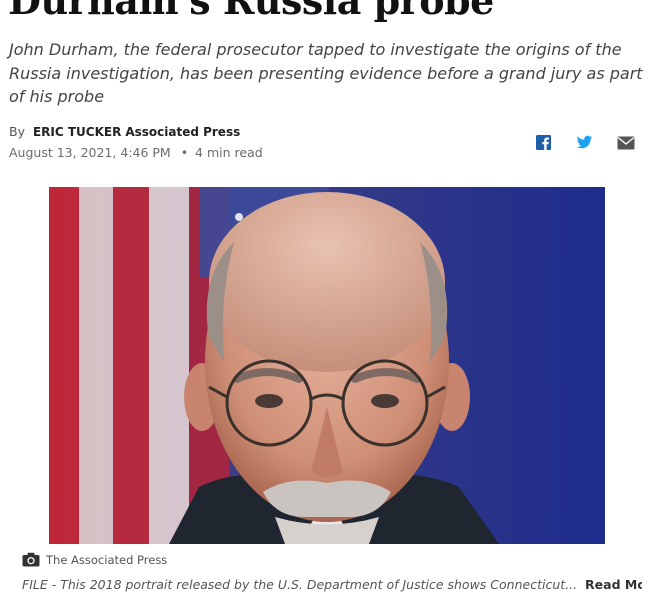  I want to click on camera-icon, so click(31, 559).